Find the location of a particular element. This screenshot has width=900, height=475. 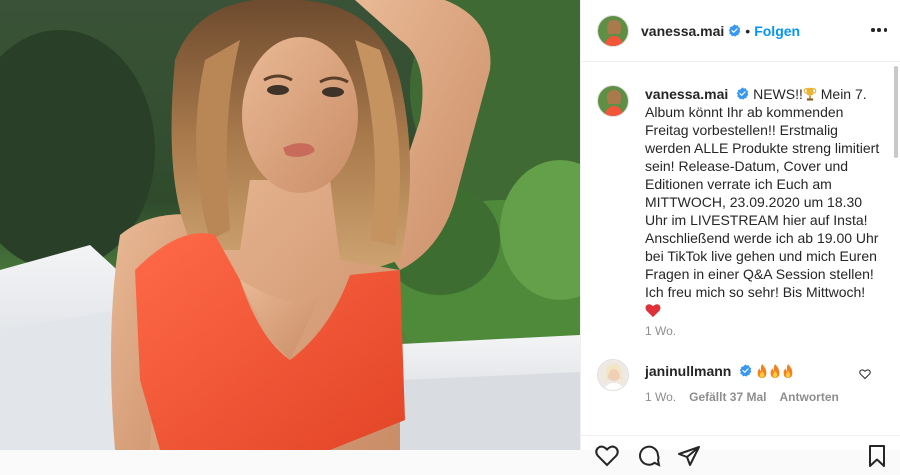

more-options-icon is located at coordinates (879, 30).